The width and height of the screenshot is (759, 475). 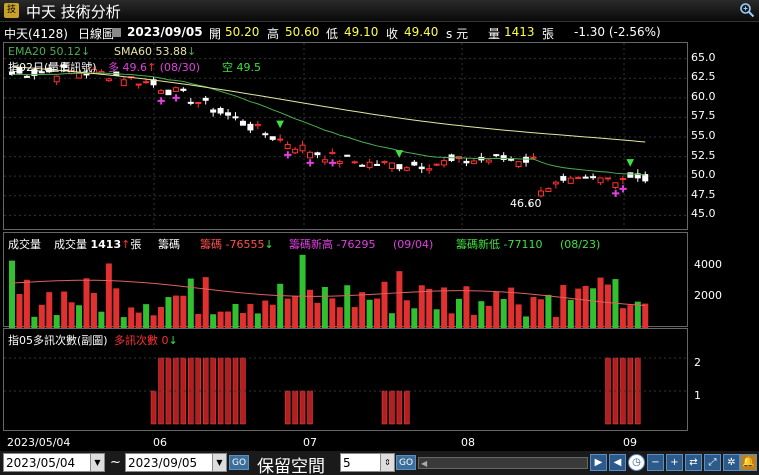 I want to click on volume-tick-label: 4000, so click(x=708, y=264).